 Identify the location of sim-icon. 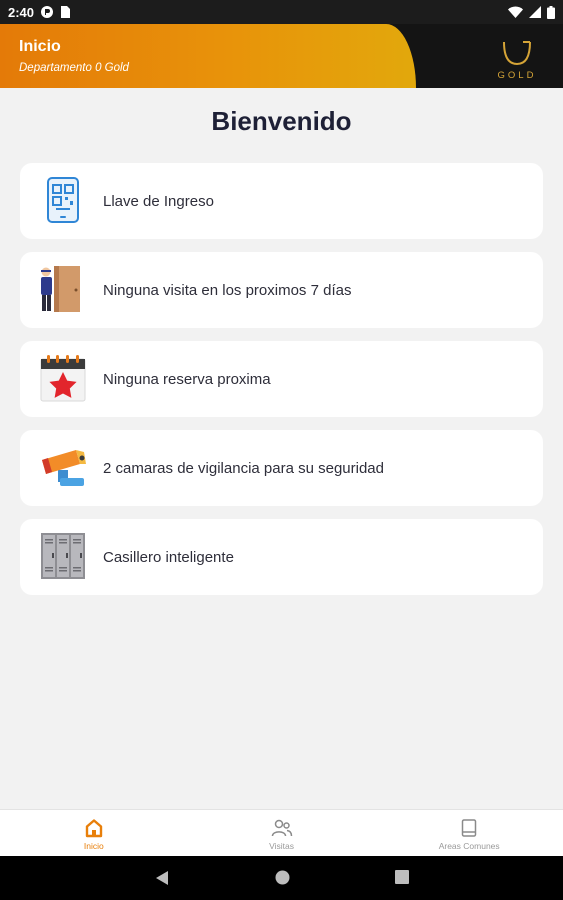
(66, 12).